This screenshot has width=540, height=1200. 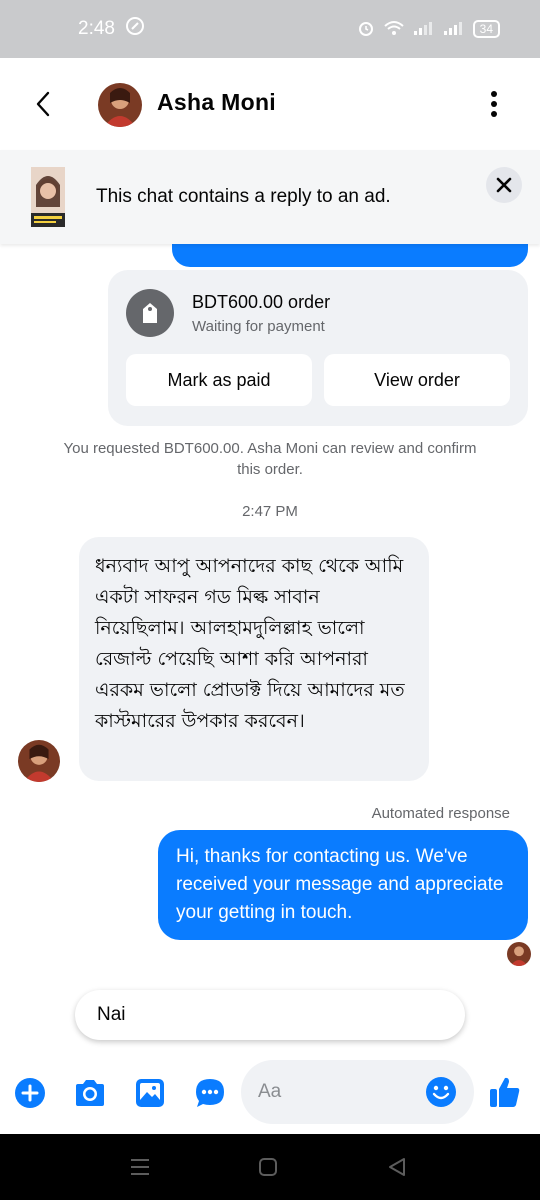 What do you see at coordinates (48, 197) in the screenshot?
I see `ad-thumbnail` at bounding box center [48, 197].